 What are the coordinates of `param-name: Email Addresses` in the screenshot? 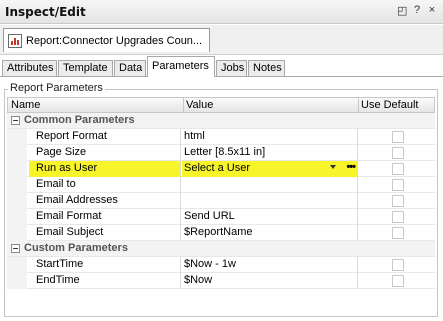 It's located at (105, 201).